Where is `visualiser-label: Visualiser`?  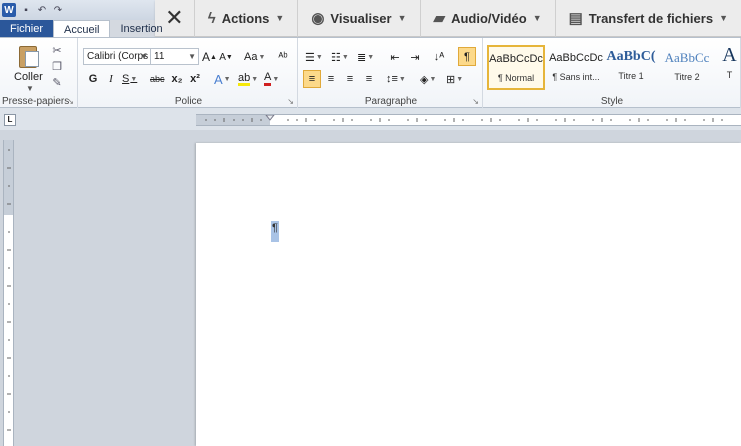 visualiser-label: Visualiser is located at coordinates (361, 18).